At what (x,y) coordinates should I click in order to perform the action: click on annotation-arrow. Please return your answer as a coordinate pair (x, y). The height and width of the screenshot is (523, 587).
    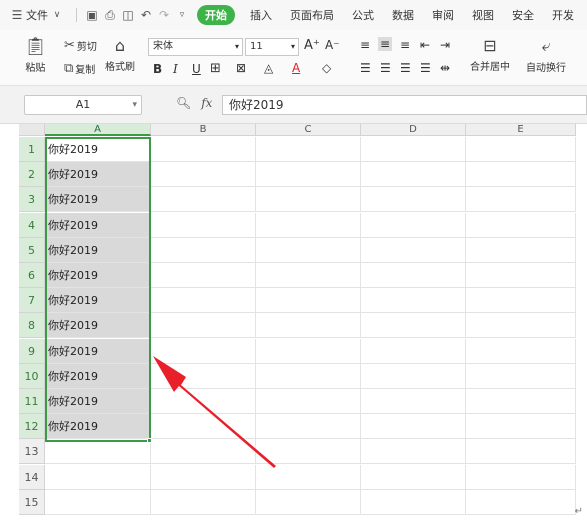
    Looking at the image, I should click on (214, 412).